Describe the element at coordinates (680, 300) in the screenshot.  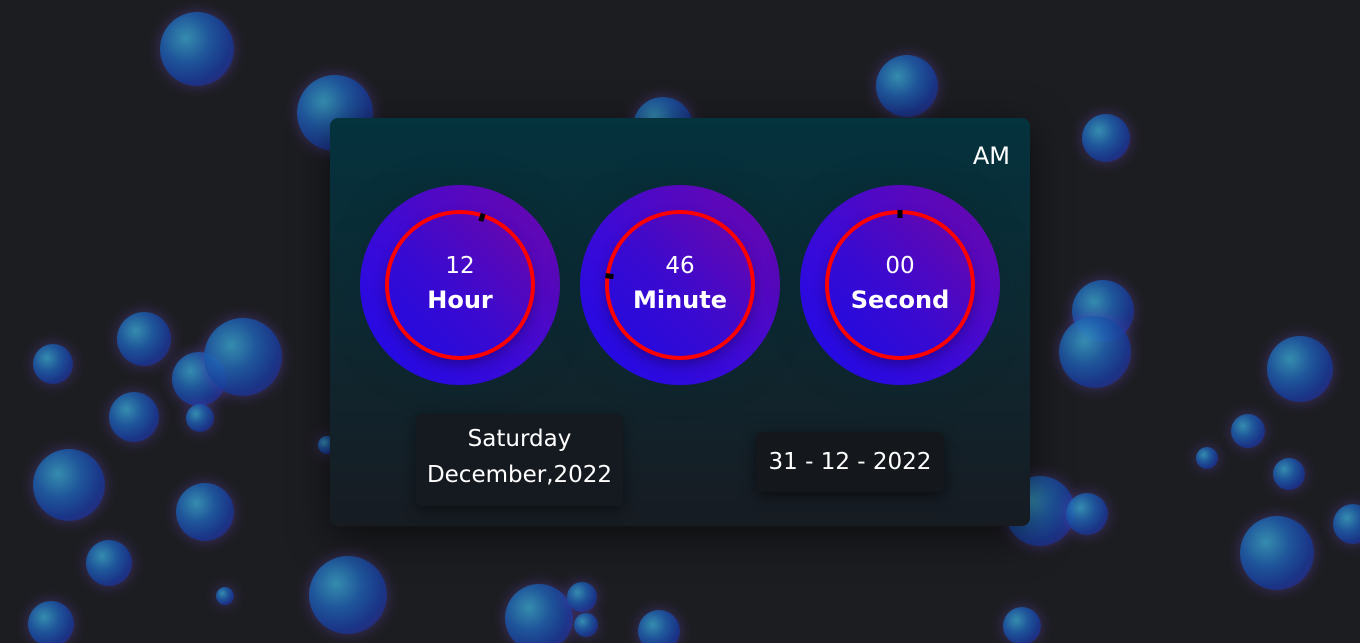
I see `minute-label: Minute` at that location.